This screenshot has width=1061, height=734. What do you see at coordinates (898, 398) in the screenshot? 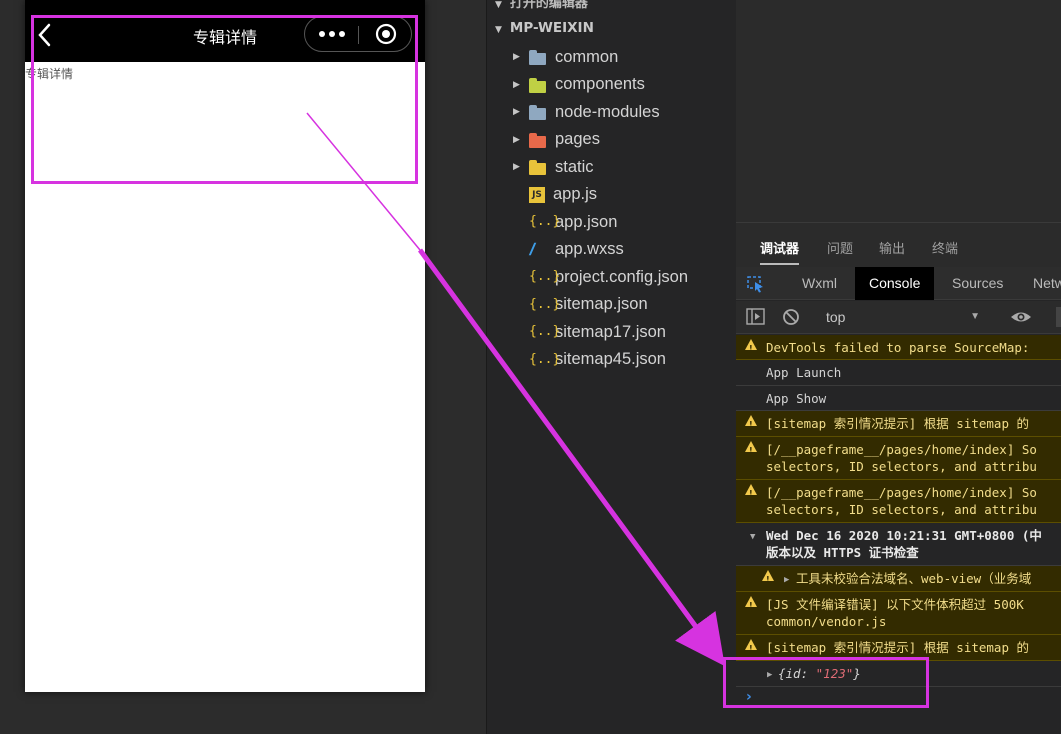
I see `log-row: App Show` at bounding box center [898, 398].